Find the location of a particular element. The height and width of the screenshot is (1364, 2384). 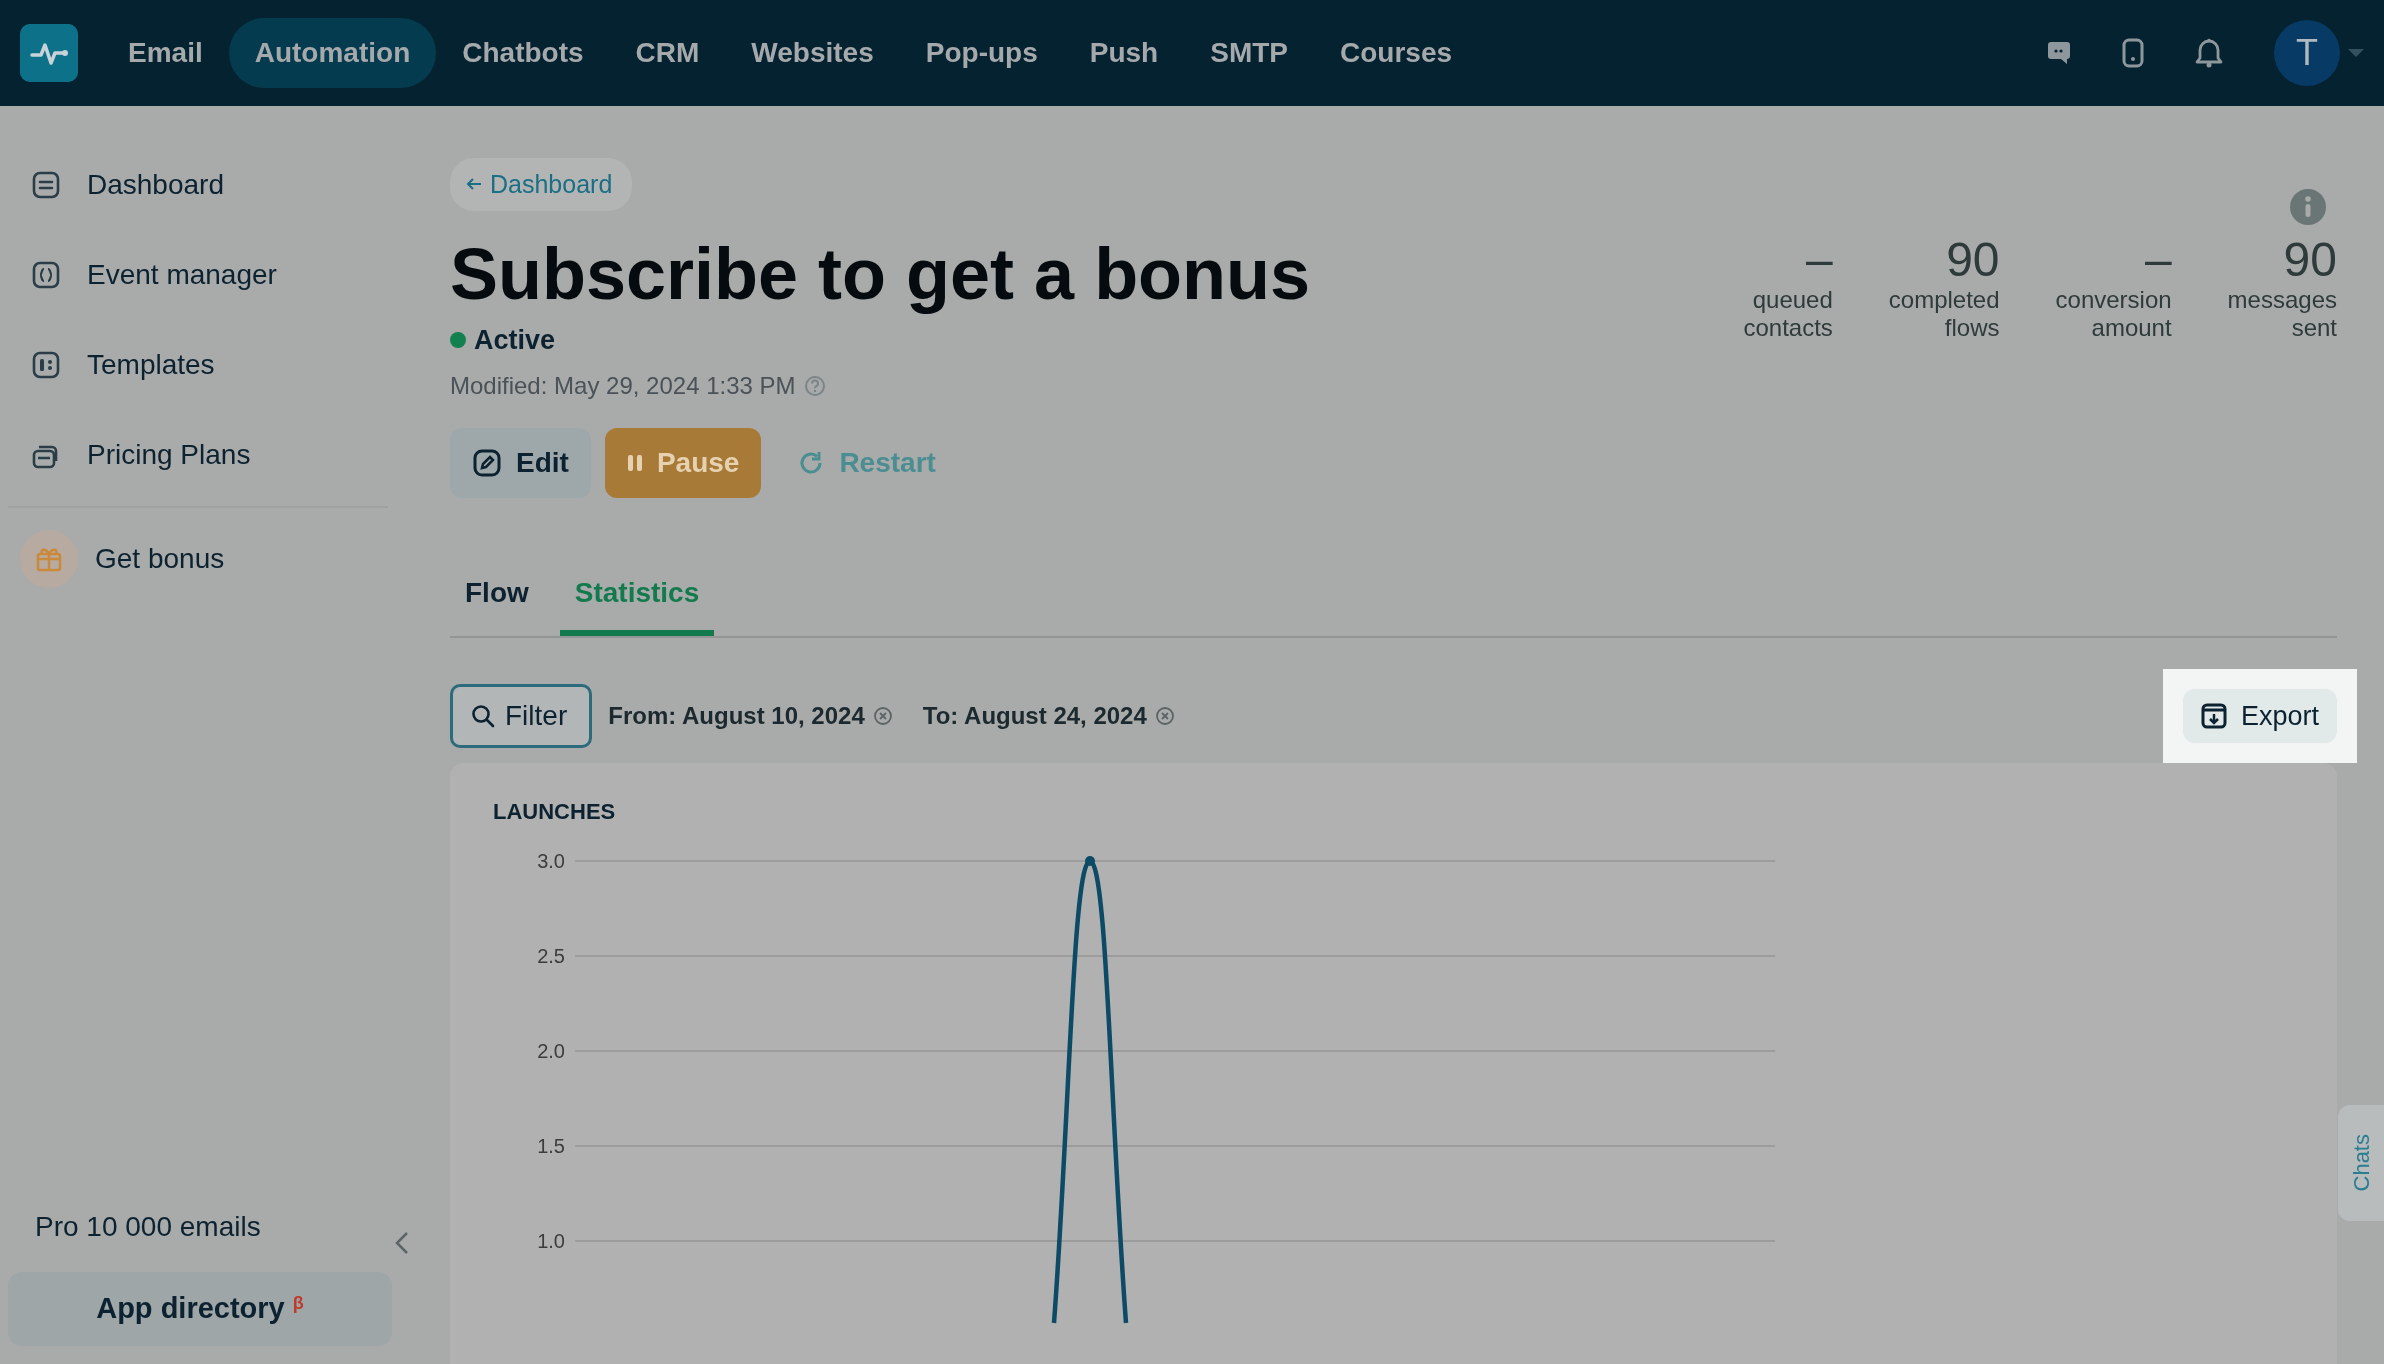

edit-button: Edit is located at coordinates (520, 463).